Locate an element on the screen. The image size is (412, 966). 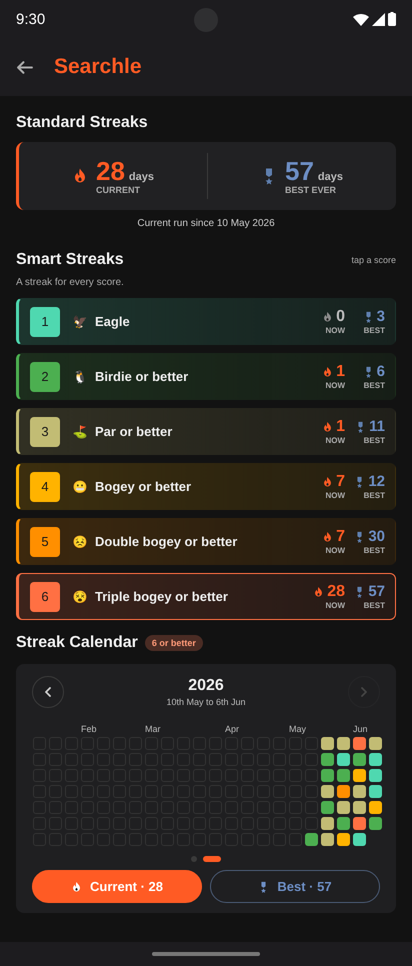
app-title: Searchle is located at coordinates (98, 67).